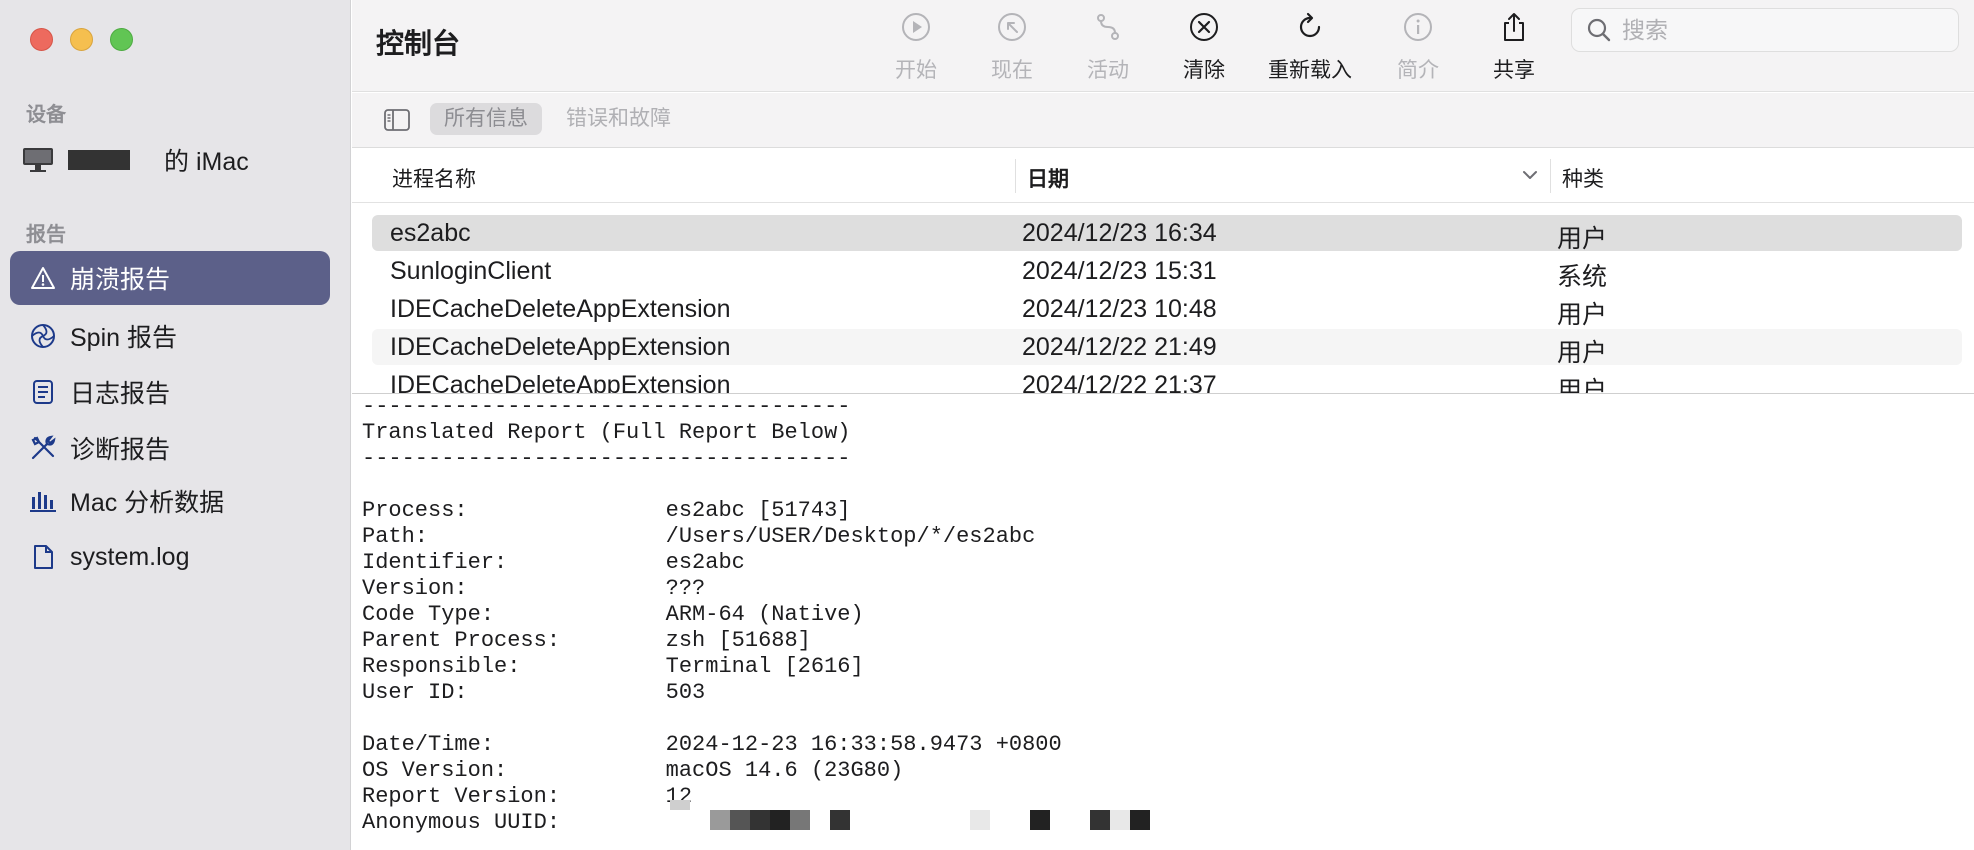 The width and height of the screenshot is (1974, 850). Describe the element at coordinates (120, 450) in the screenshot. I see `sidebar-item-label: 诊断报告` at that location.